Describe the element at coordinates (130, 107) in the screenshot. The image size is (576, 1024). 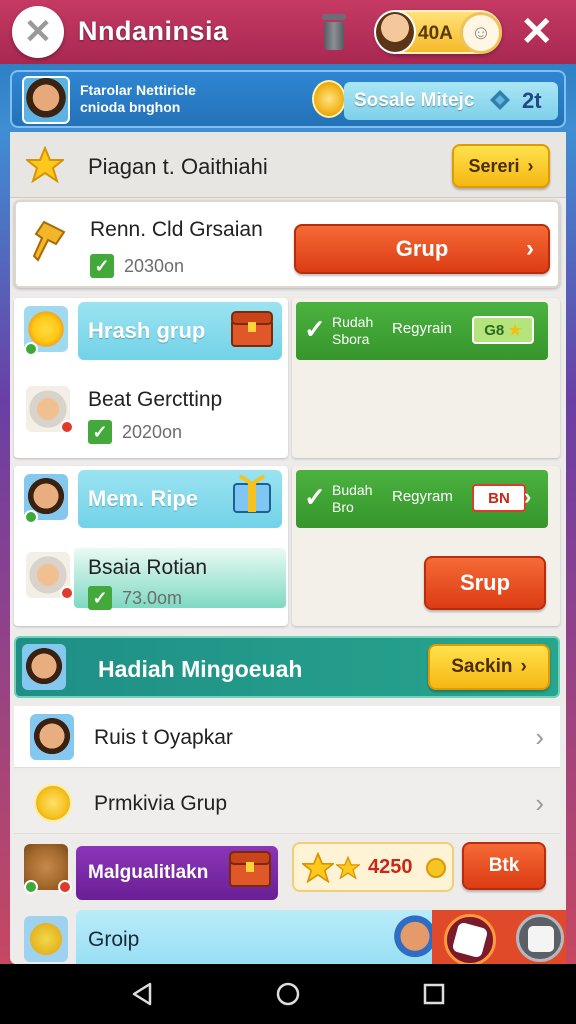
I see `profile-line-2: cnioda bnghon` at that location.